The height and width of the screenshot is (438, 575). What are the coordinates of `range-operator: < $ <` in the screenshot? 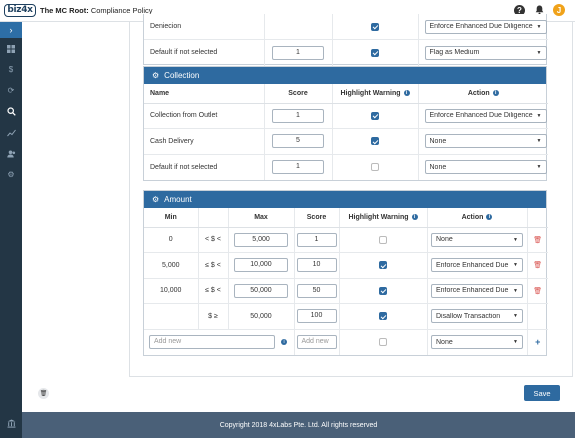 It's located at (213, 240).